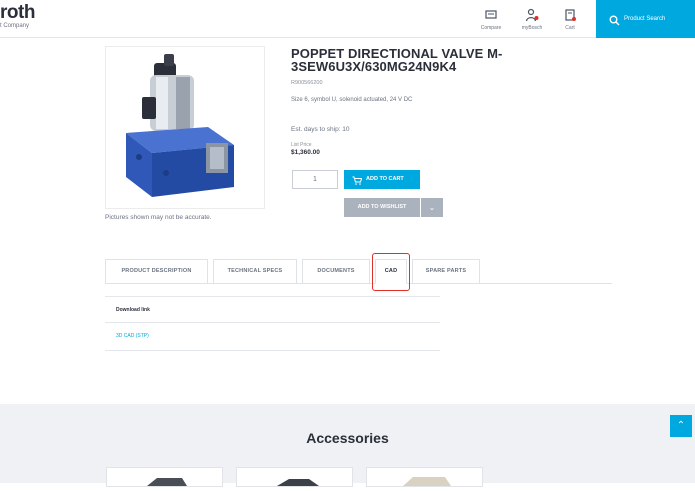 Image resolution: width=695 pixels, height=491 pixels. I want to click on cad-tab-highlight, so click(391, 272).